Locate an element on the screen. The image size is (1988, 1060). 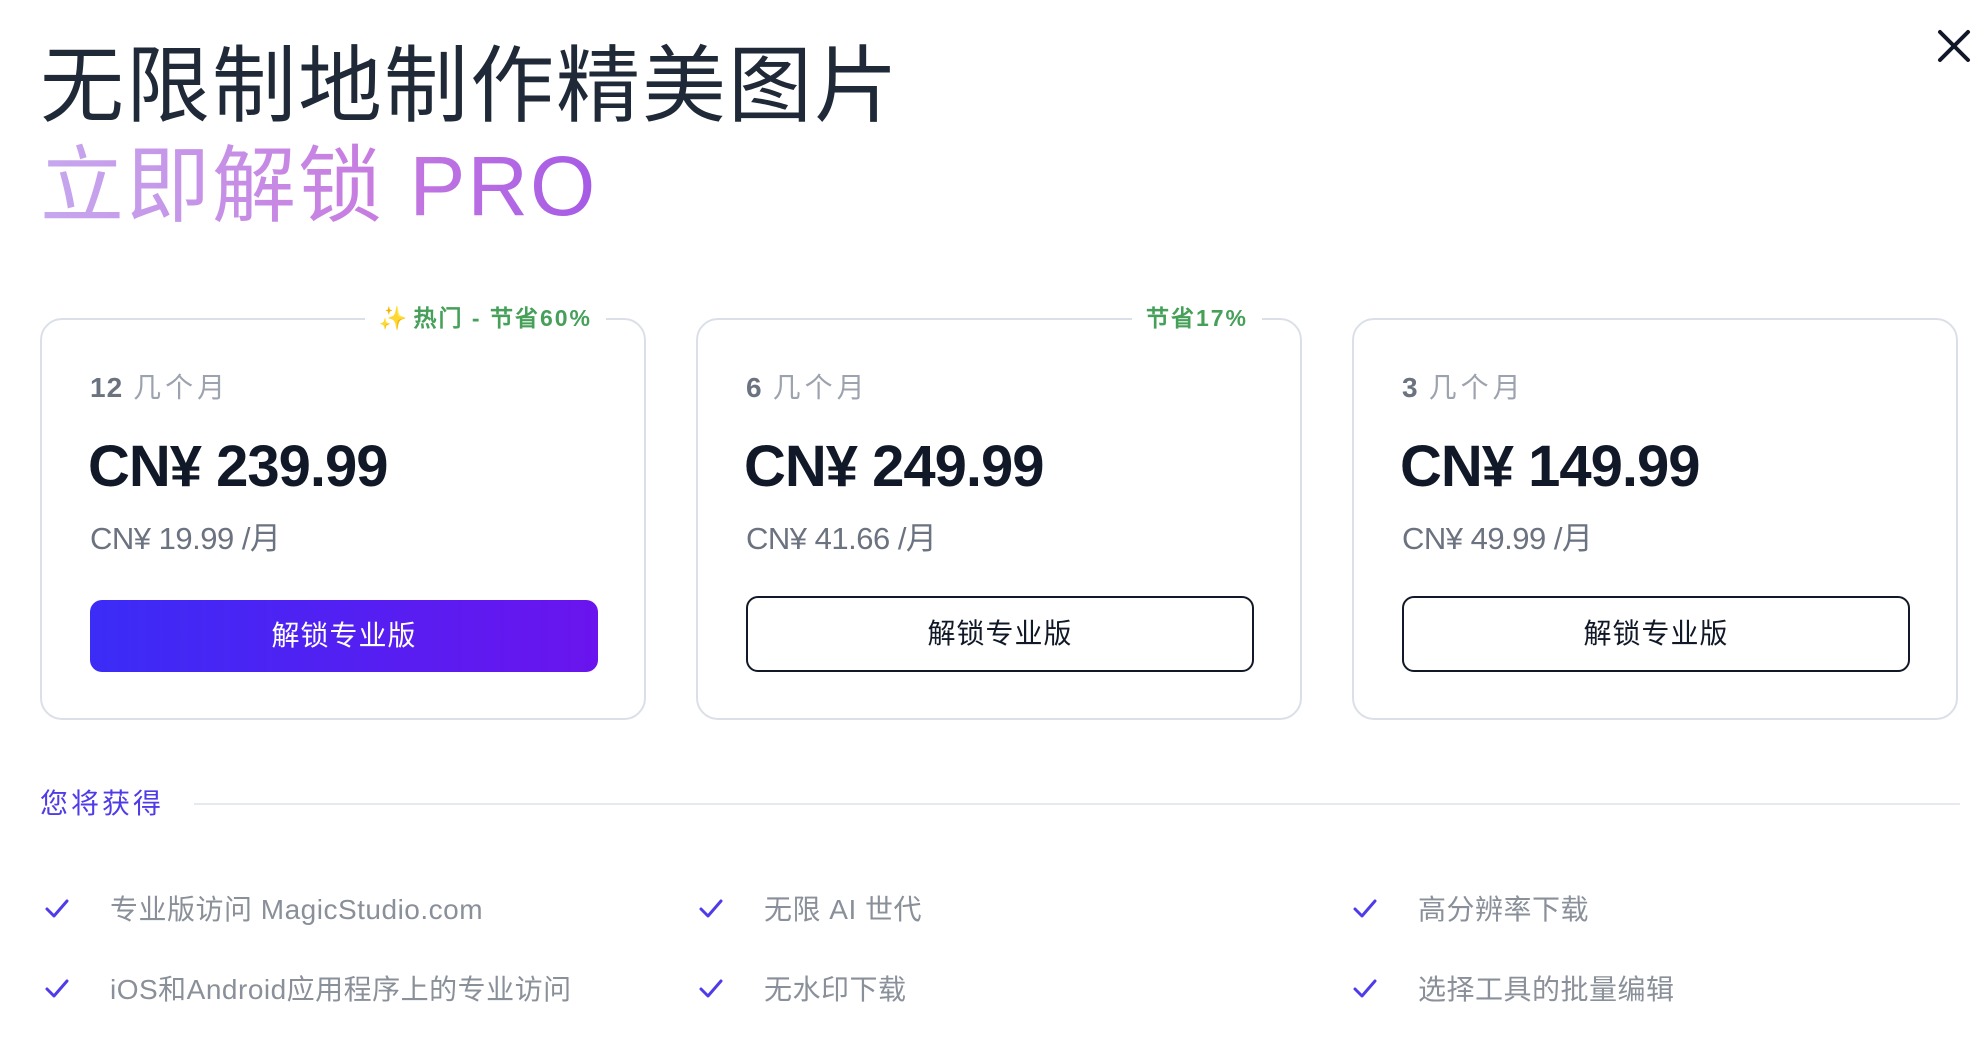
plan-badge: ✨ 热门 - 节省60% is located at coordinates (485, 318).